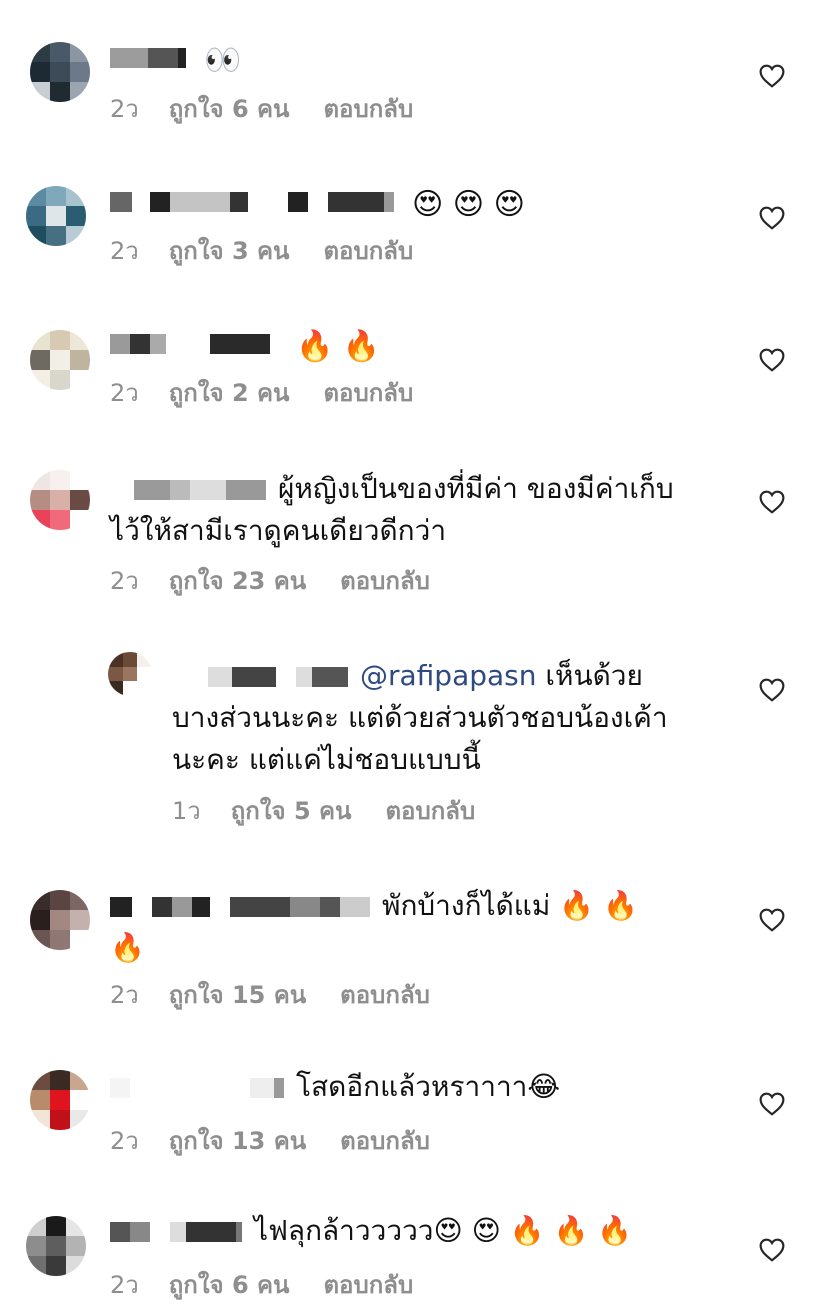  What do you see at coordinates (468, 204) in the screenshot?
I see `comment-text: 😍 😍 😍` at bounding box center [468, 204].